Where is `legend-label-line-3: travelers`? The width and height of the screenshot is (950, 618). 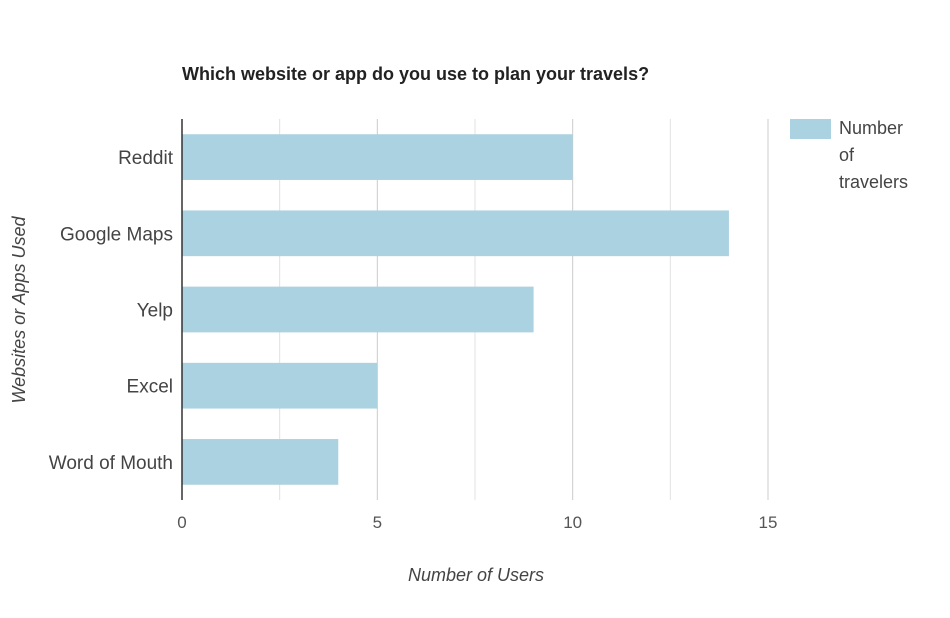
legend-label-line-3: travelers is located at coordinates (873, 182).